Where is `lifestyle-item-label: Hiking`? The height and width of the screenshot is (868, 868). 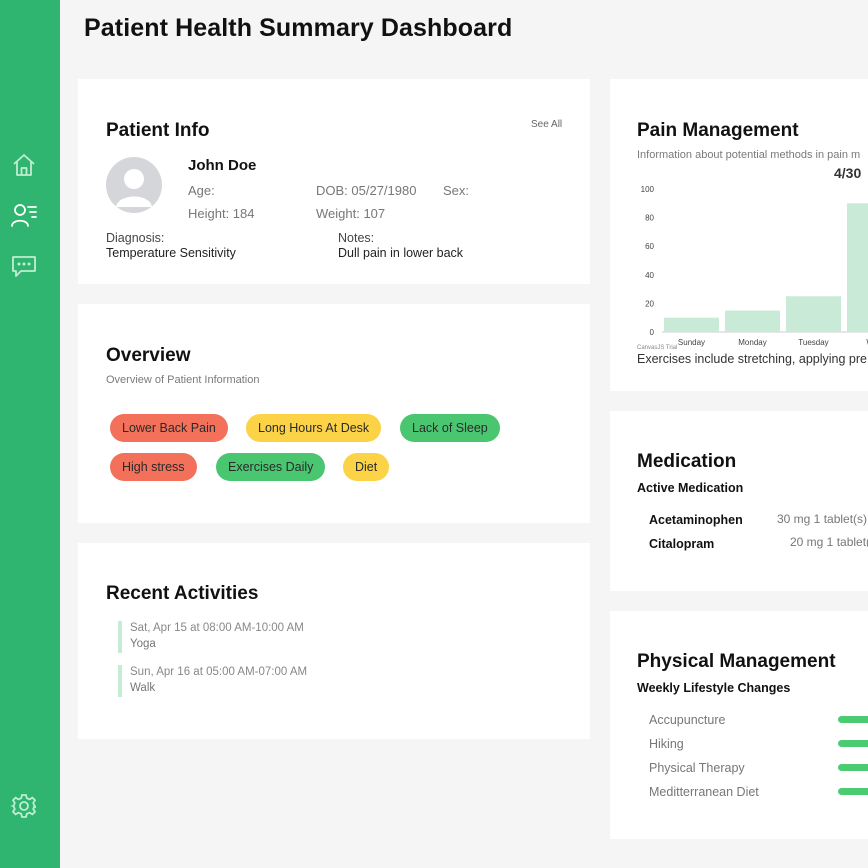
lifestyle-item-label: Hiking is located at coordinates (666, 744).